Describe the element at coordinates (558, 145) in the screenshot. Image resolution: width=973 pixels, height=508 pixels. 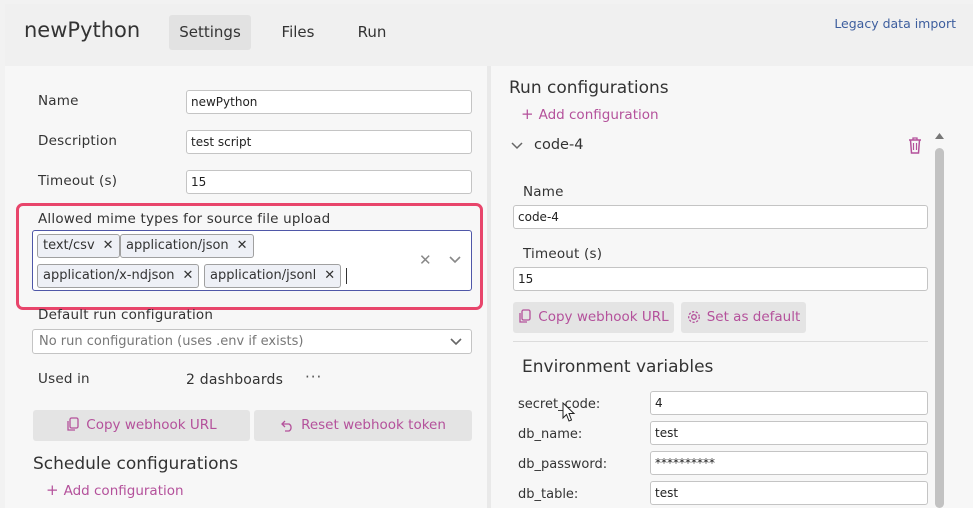
I see `run-config-name: code-4` at that location.